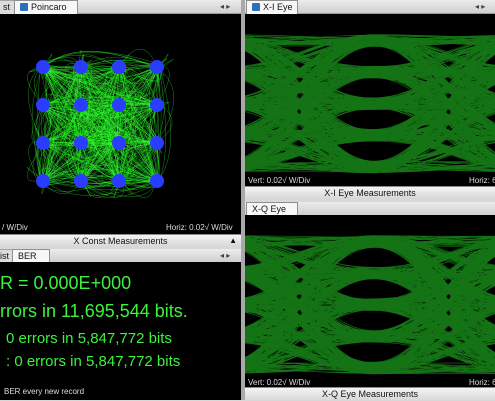 The height and width of the screenshot is (401, 495). What do you see at coordinates (24, 7) in the screenshot?
I see `poincare-icon` at bounding box center [24, 7].